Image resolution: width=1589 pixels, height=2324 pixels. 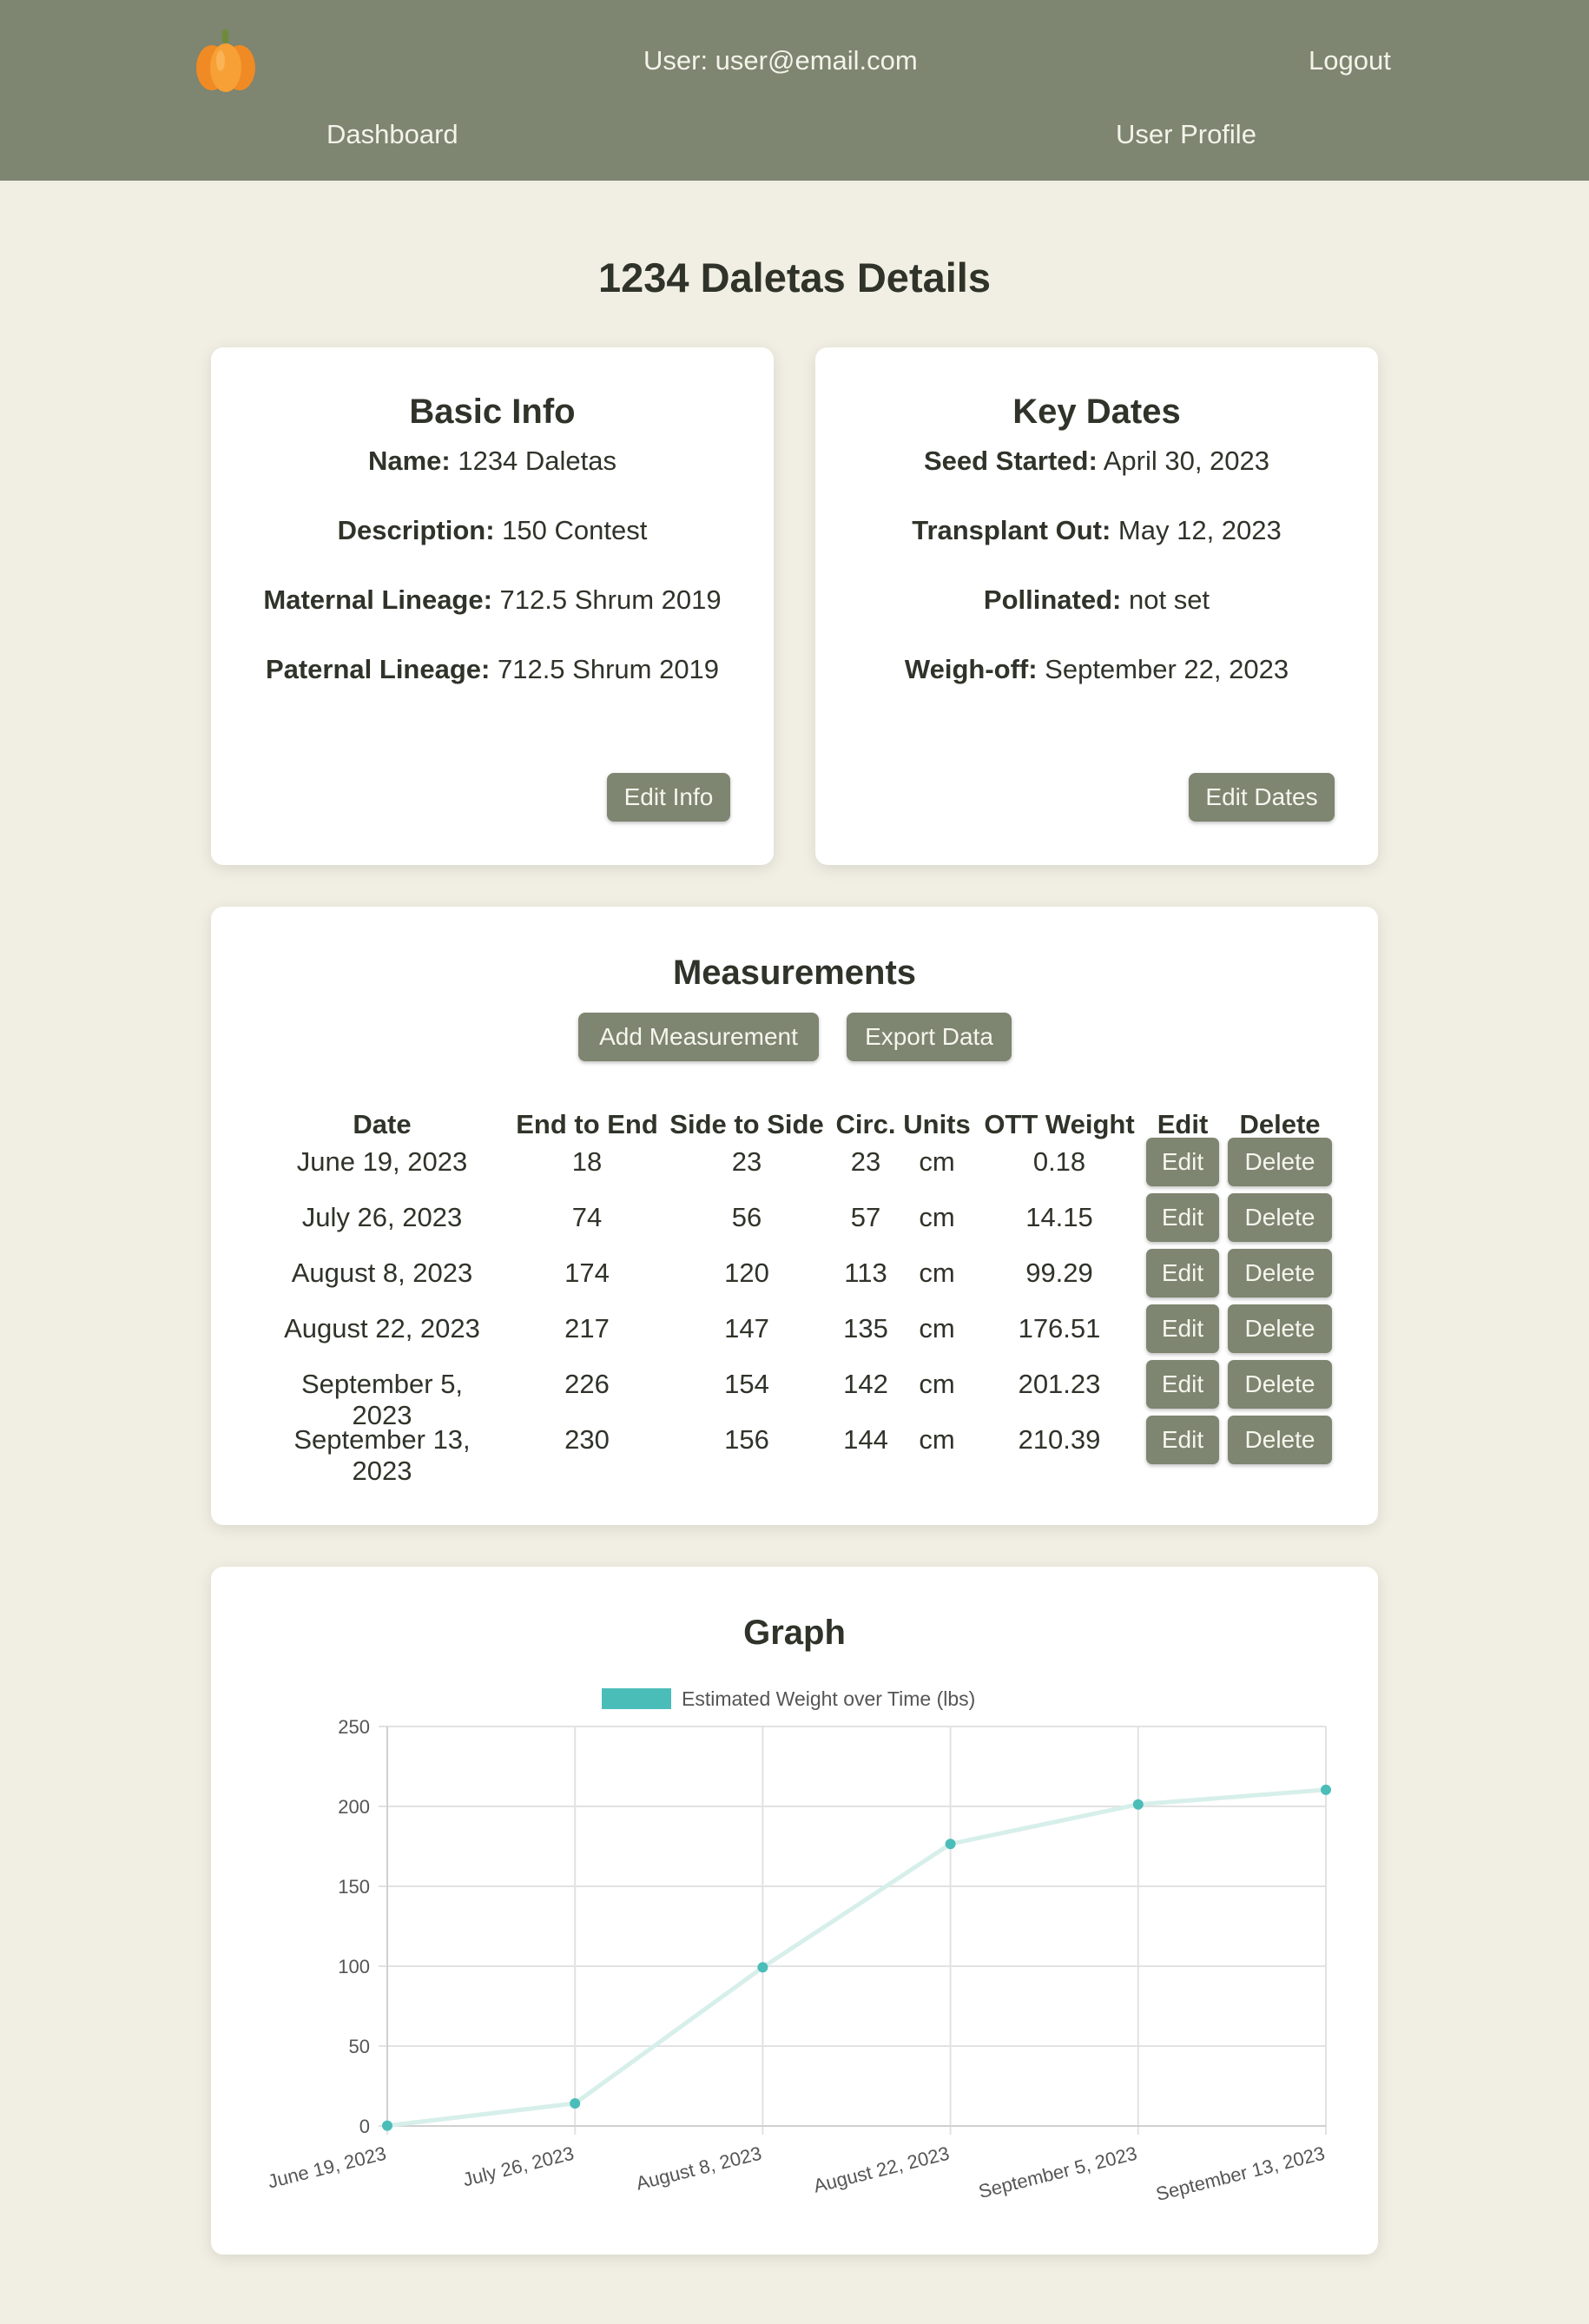 I want to click on field-value: not set, so click(x=1165, y=599).